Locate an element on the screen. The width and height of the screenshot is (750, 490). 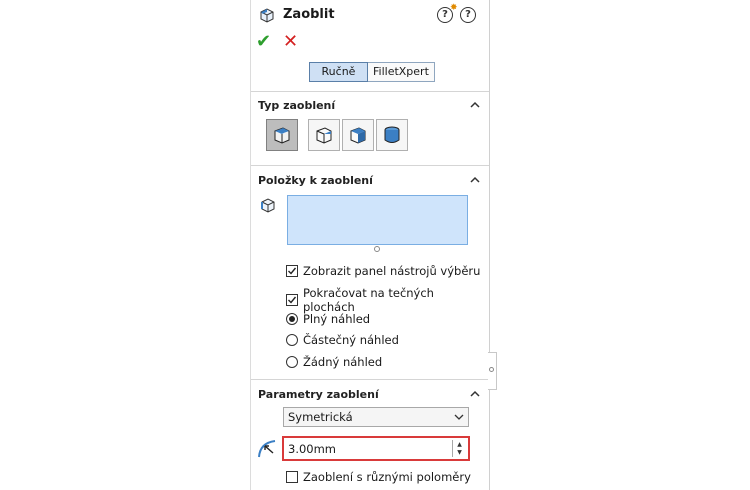
checkbox-unchecked-icon is located at coordinates (292, 477).